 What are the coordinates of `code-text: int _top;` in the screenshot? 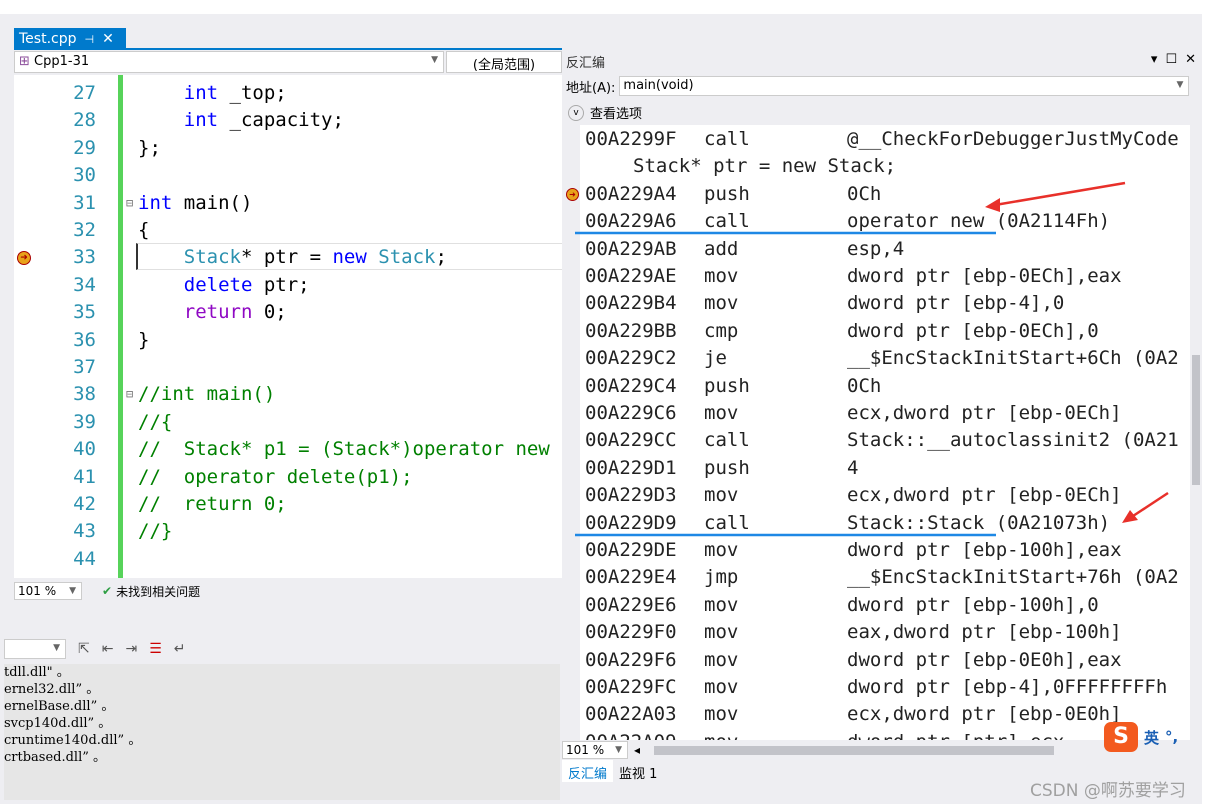 It's located at (212, 93).